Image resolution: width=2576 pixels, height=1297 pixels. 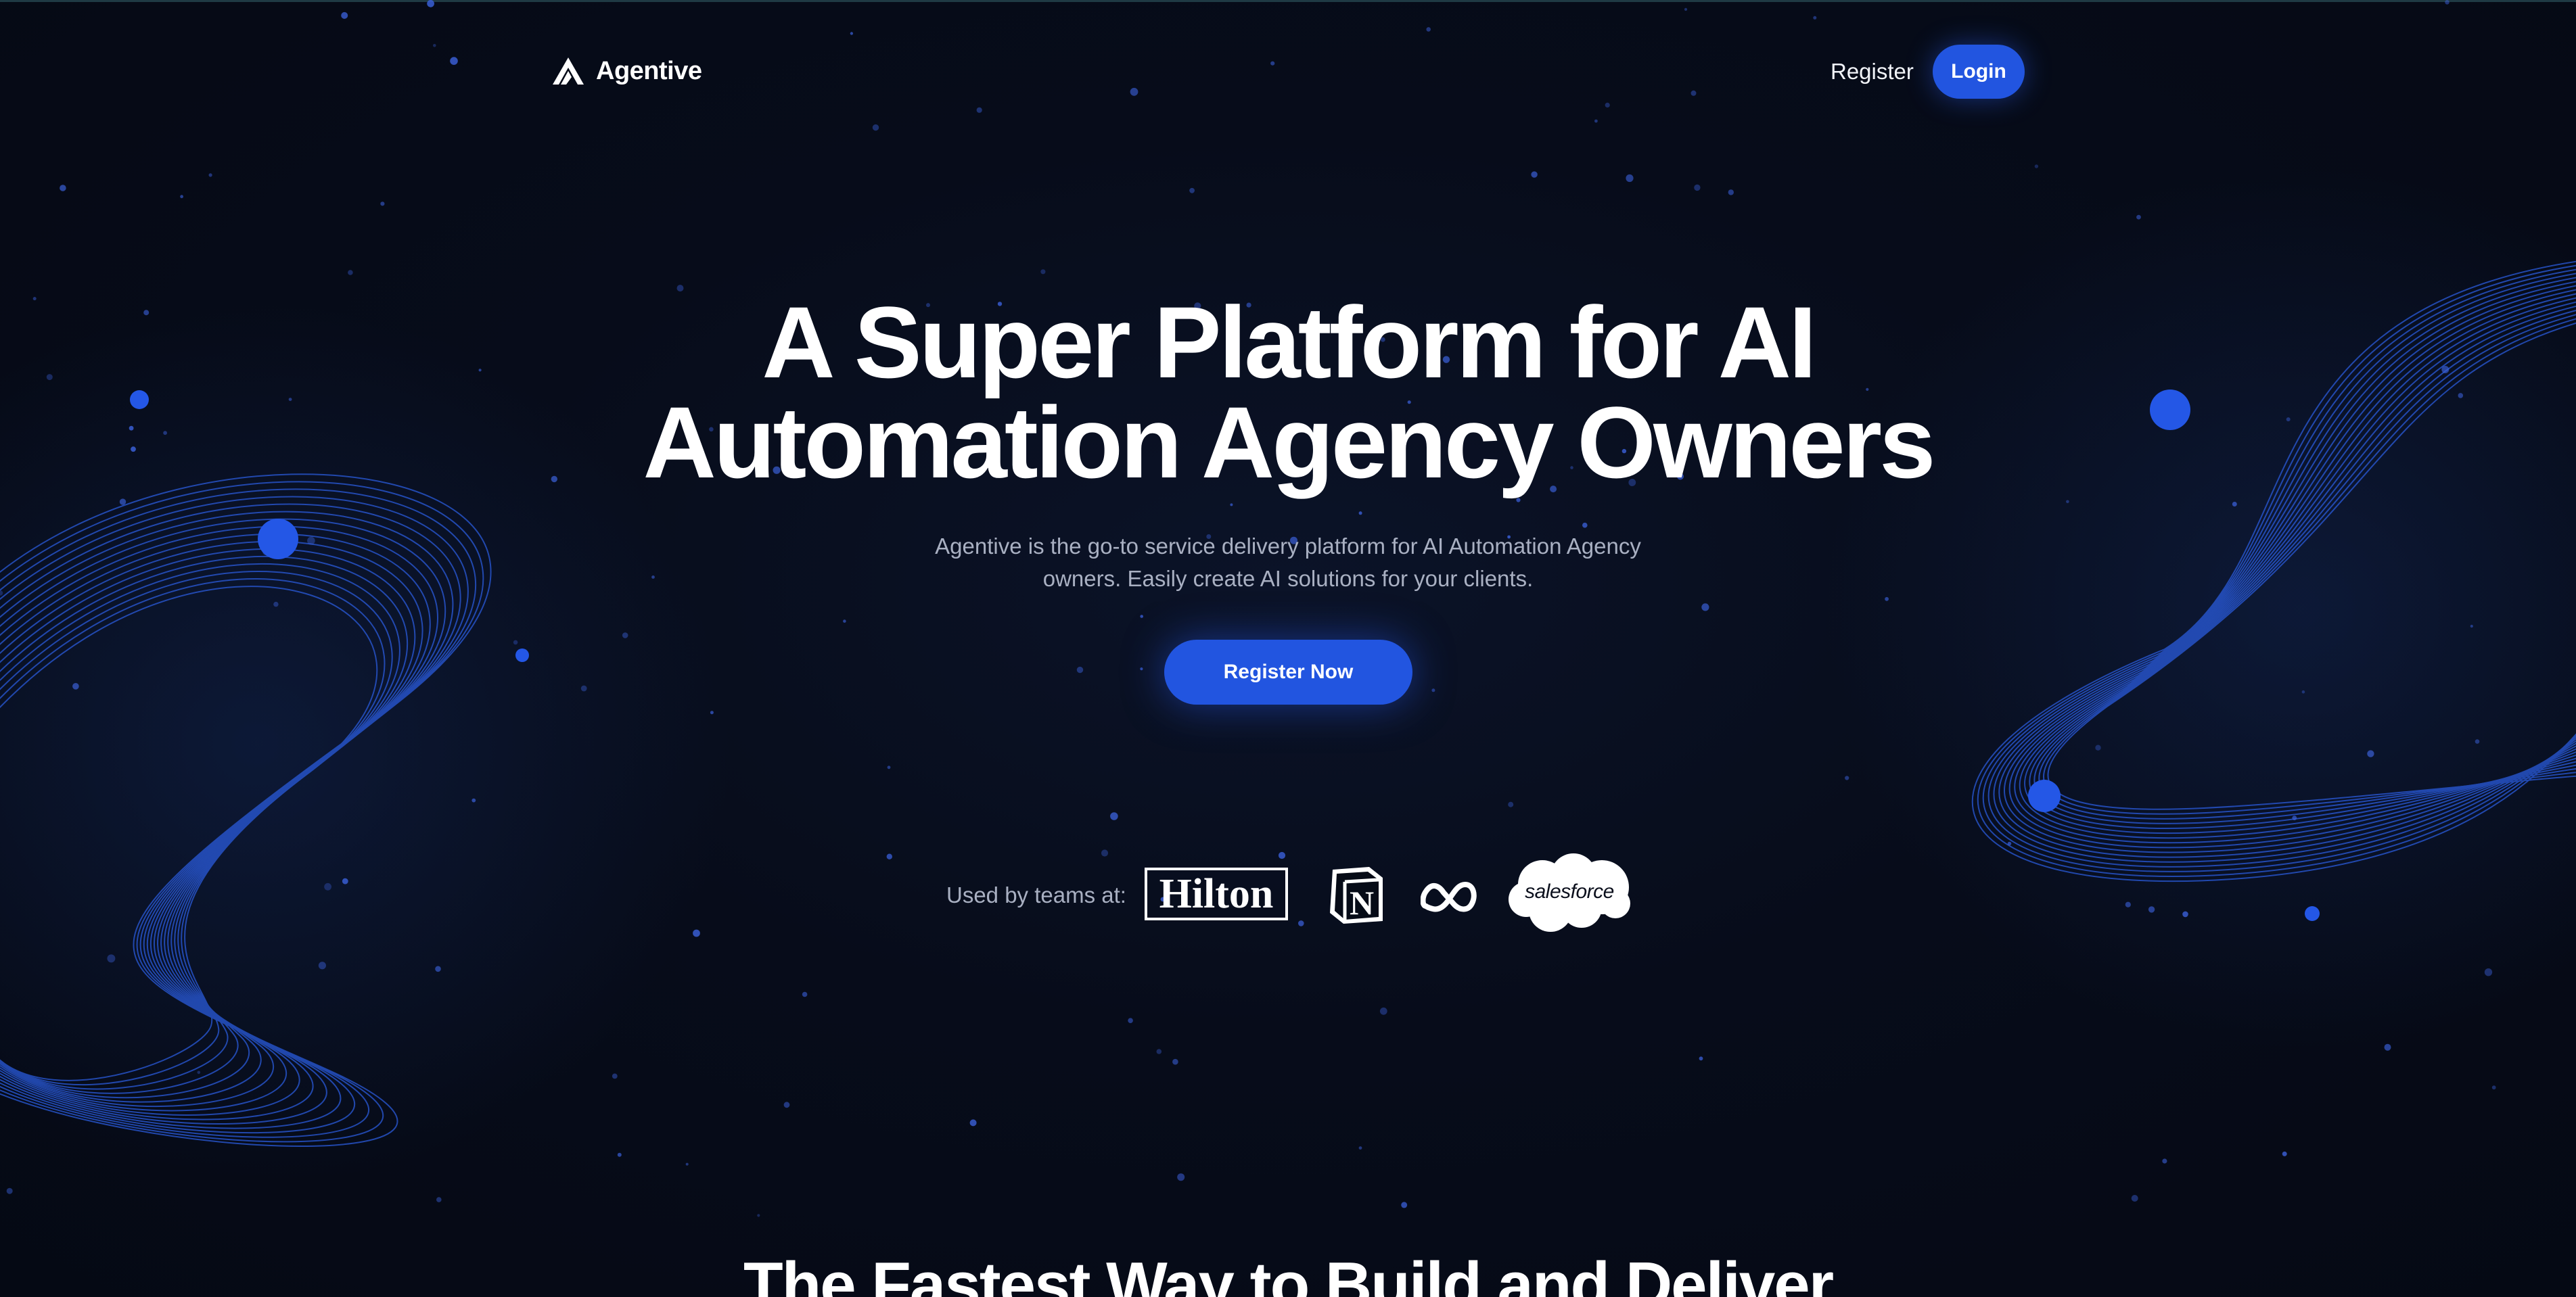 What do you see at coordinates (1362, 903) in the screenshot?
I see `notion-logo-text: N` at bounding box center [1362, 903].